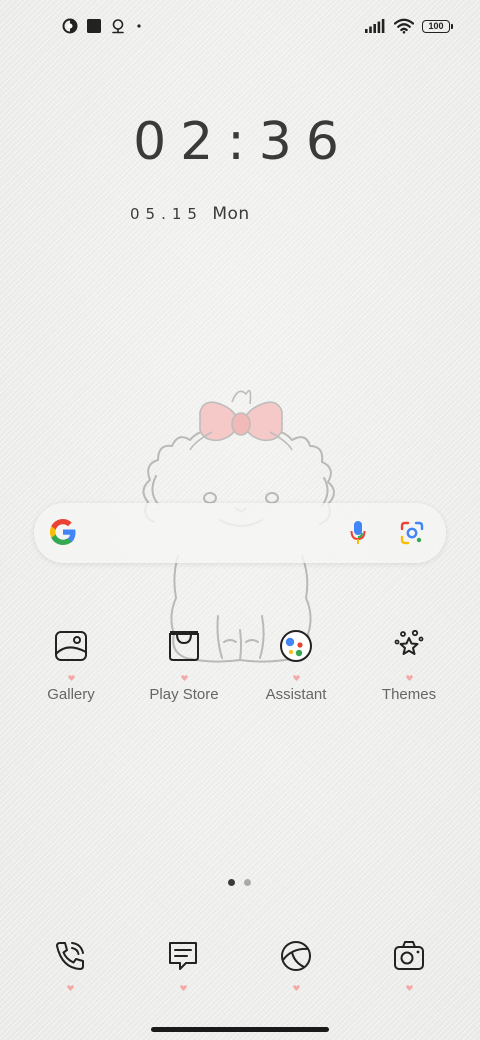  What do you see at coordinates (166, 214) in the screenshot?
I see `date-number: 05.15` at bounding box center [166, 214].